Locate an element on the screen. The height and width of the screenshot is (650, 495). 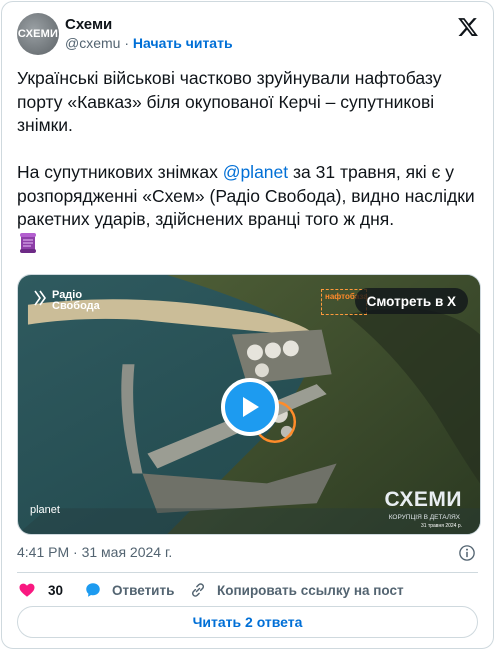
author-handle-line: @cxemu · Начать читать is located at coordinates (149, 43).